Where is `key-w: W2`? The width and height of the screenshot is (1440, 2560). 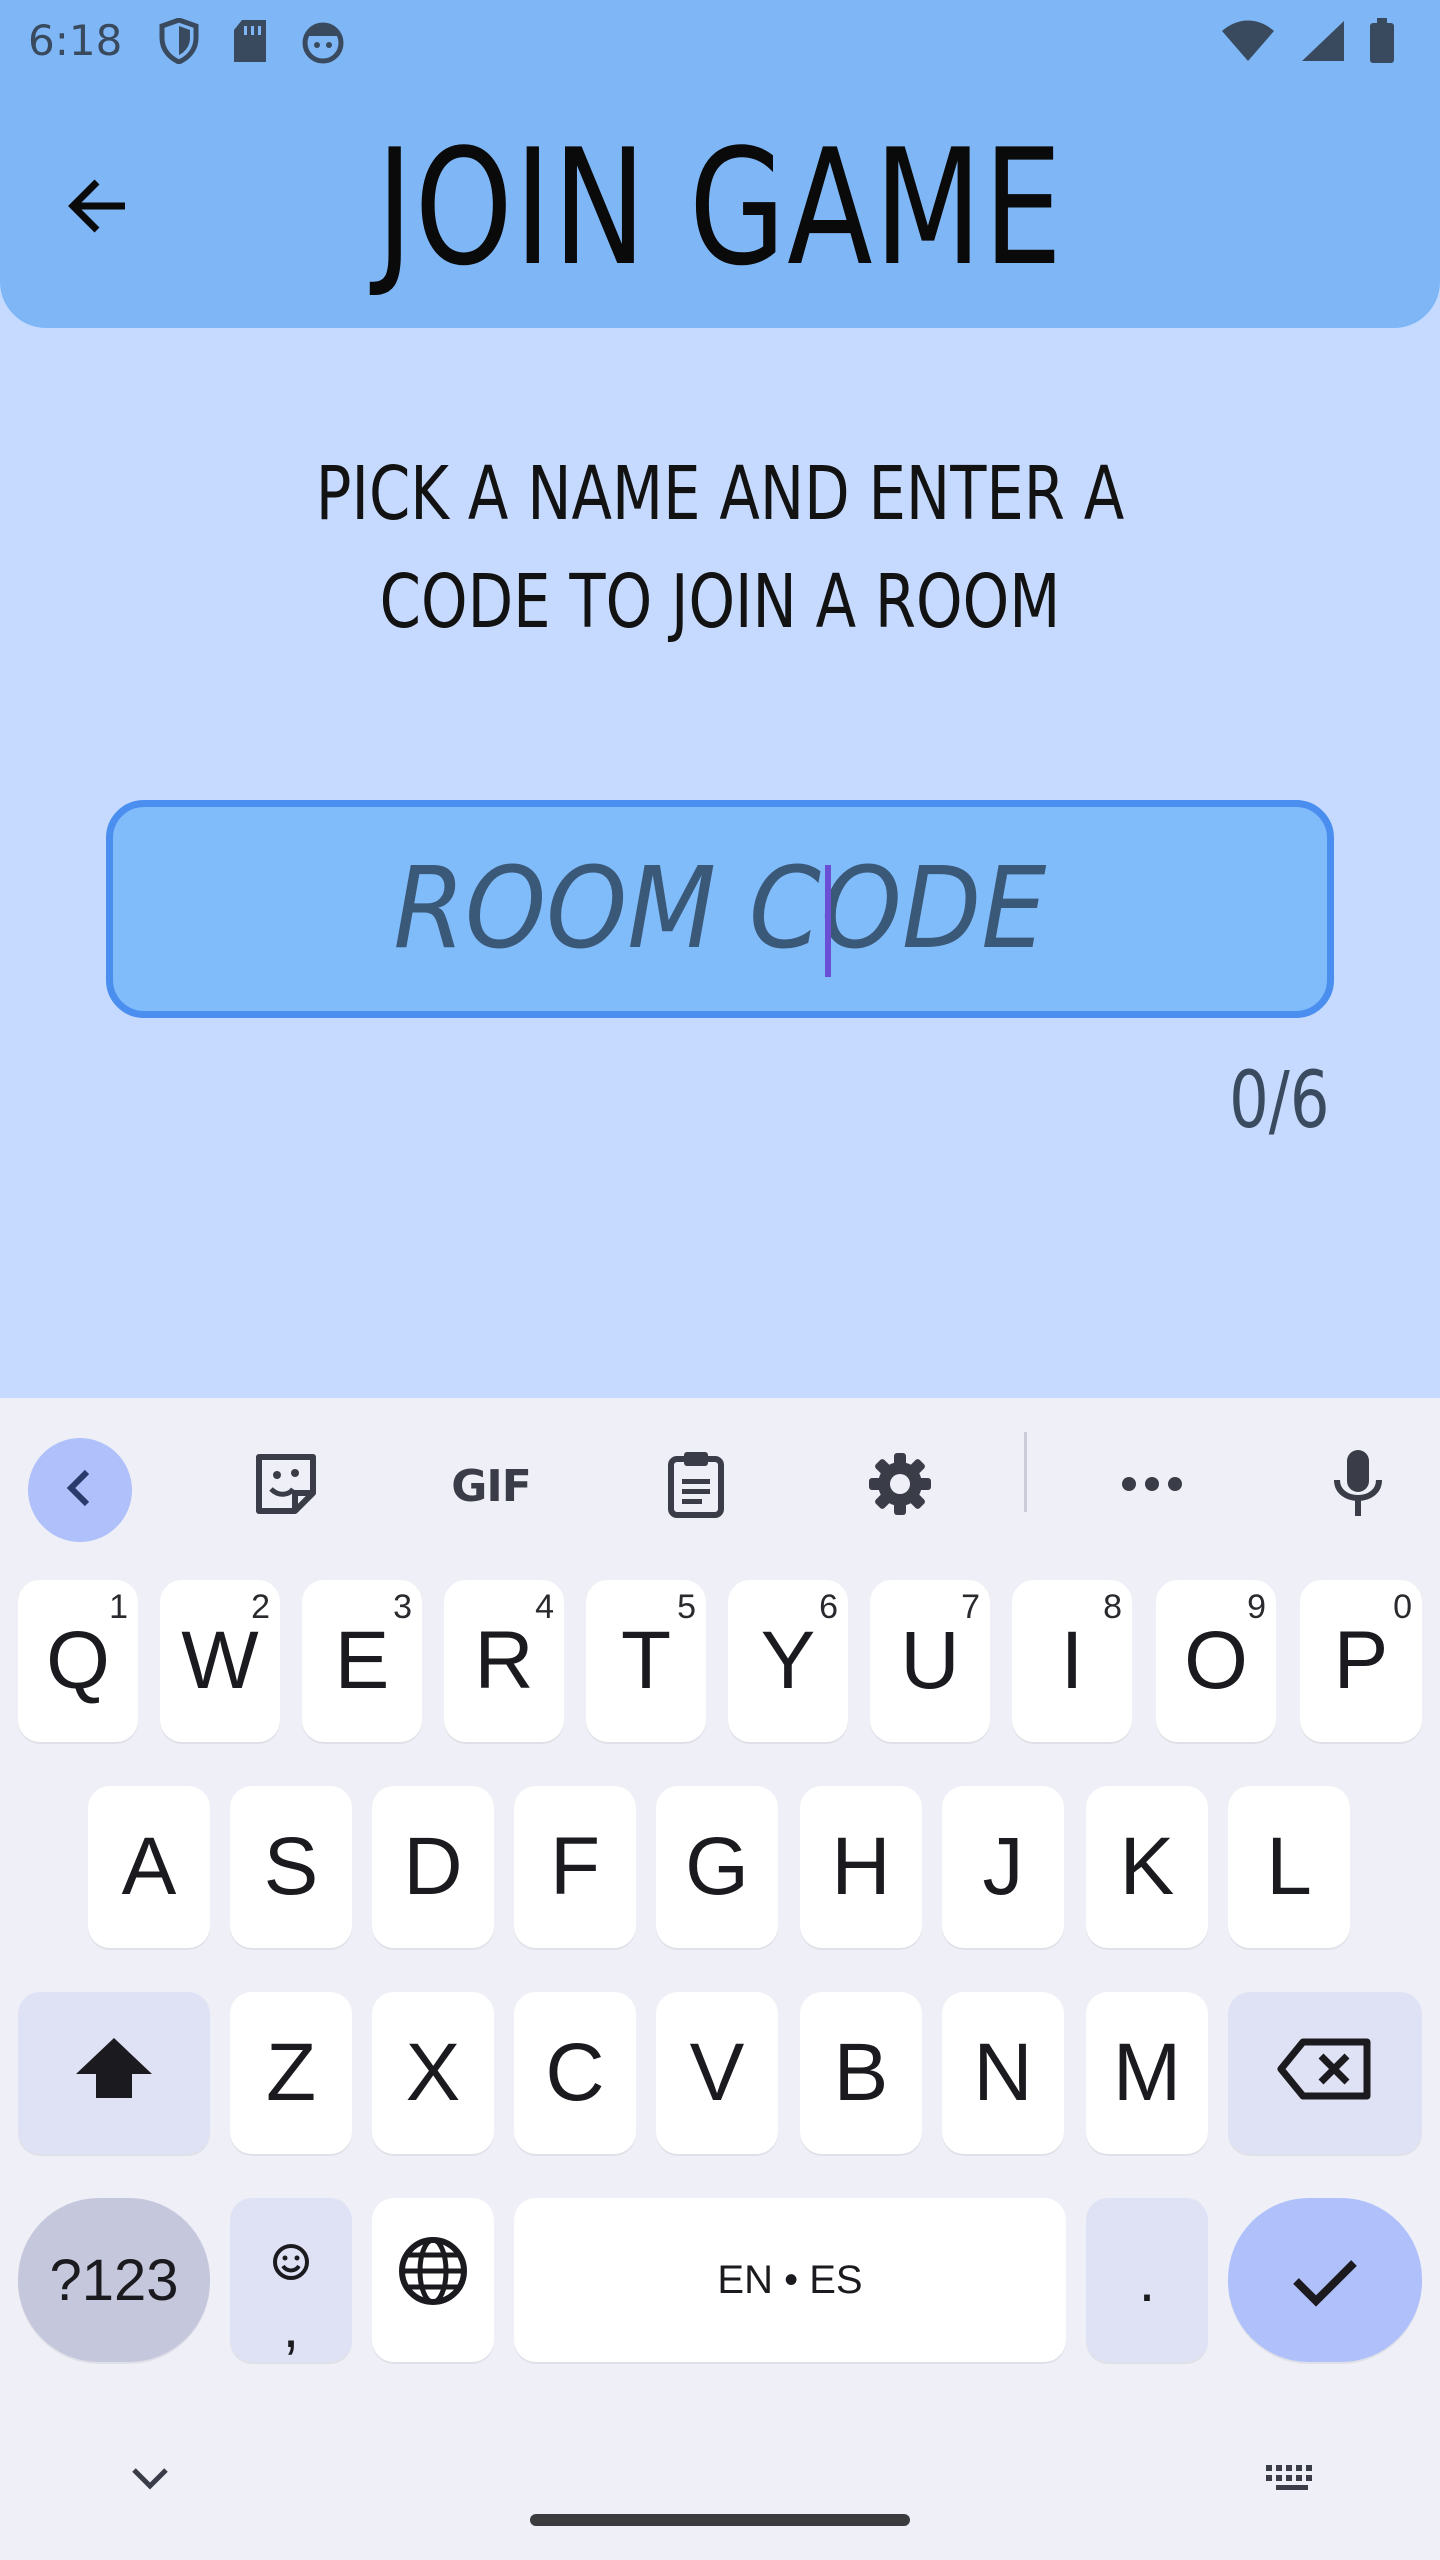 key-w: W2 is located at coordinates (220, 1661).